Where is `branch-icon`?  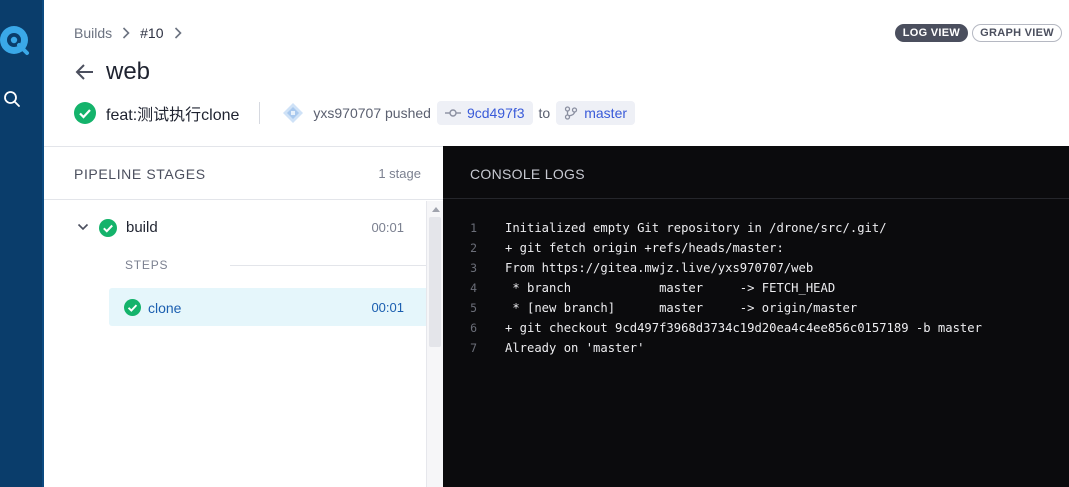 branch-icon is located at coordinates (571, 113).